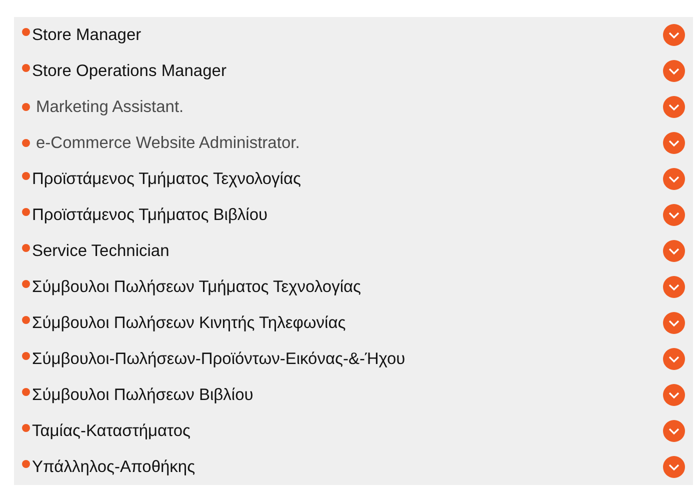  What do you see at coordinates (347, 359) in the screenshot?
I see `job-title: Σύμβουλοι-Πωλήσεων-Προϊόντων-Εικόνας-&-Ήχου` at bounding box center [347, 359].